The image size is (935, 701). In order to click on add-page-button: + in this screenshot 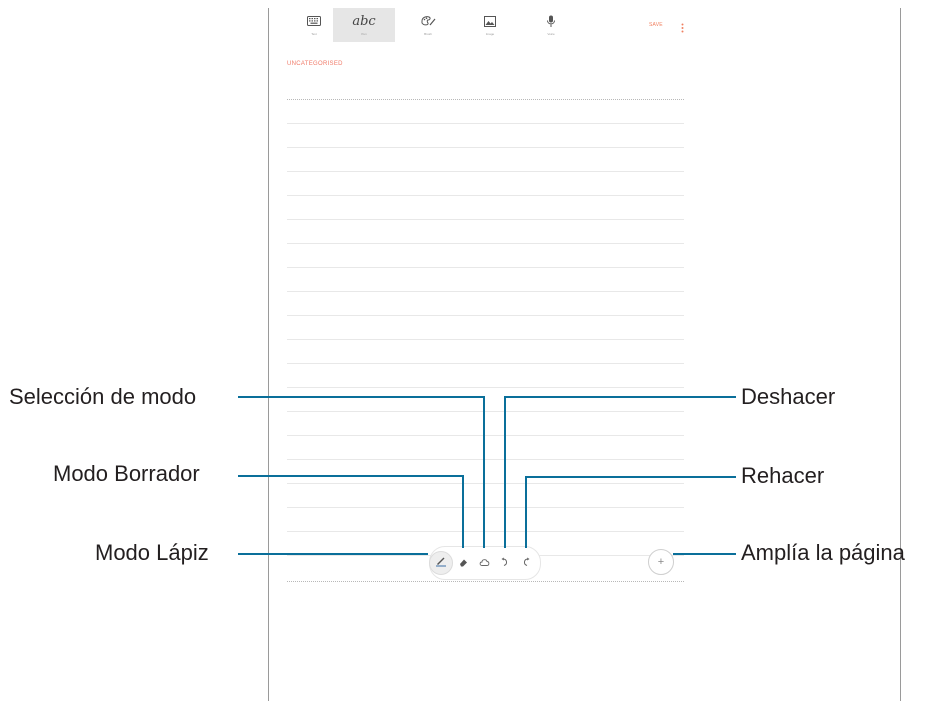, I will do `click(661, 562)`.